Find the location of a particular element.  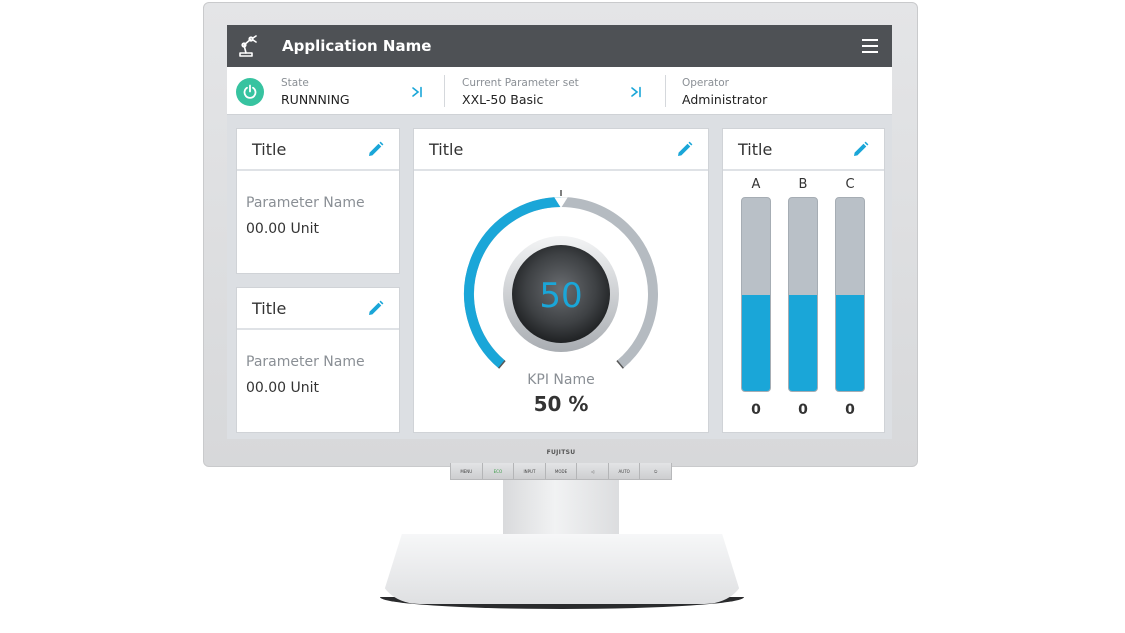

state-section: State RUNNNING is located at coordinates (315, 92).